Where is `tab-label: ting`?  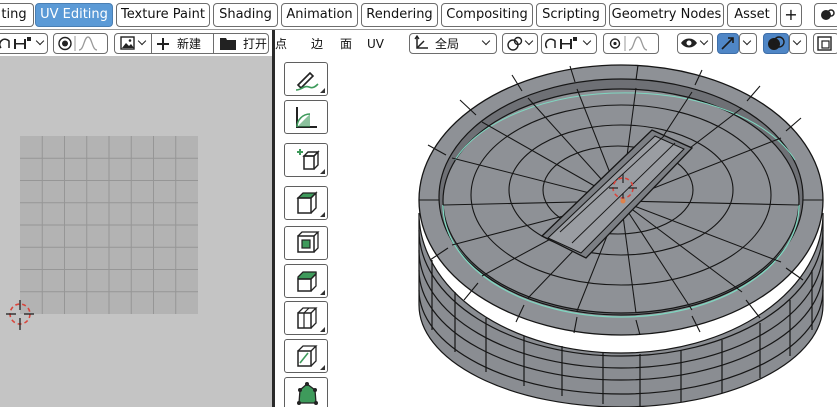 tab-label: ting is located at coordinates (14, 14).